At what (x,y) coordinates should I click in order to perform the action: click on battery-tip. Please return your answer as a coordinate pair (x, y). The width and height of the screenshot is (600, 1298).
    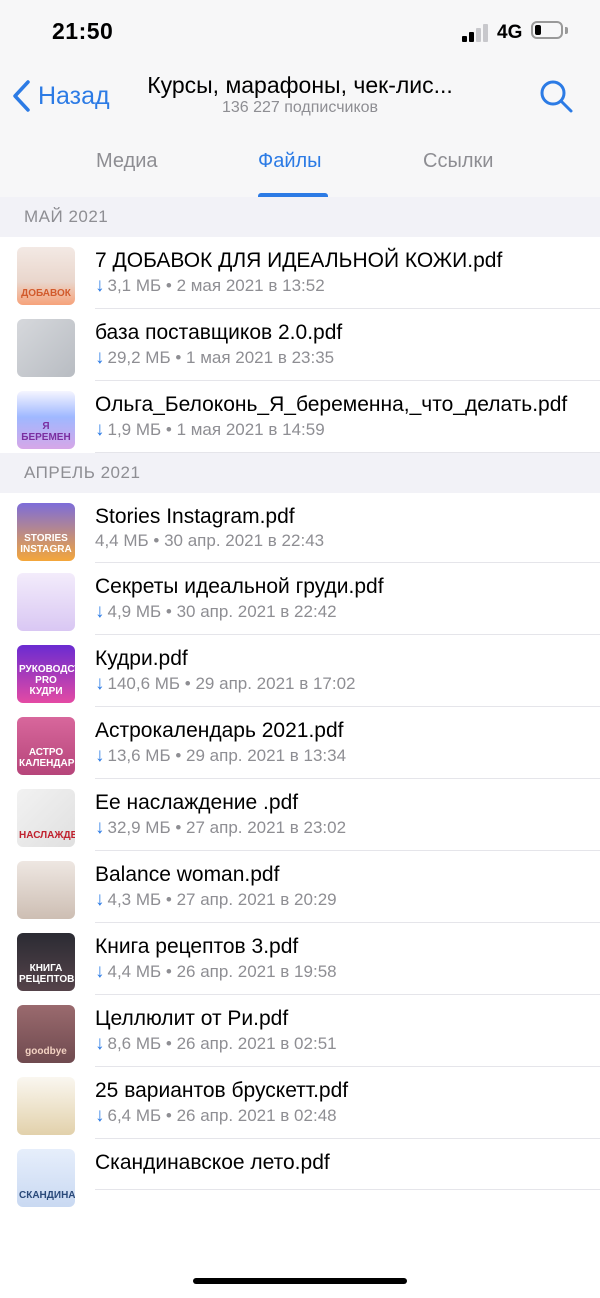
    Looking at the image, I should click on (566, 30).